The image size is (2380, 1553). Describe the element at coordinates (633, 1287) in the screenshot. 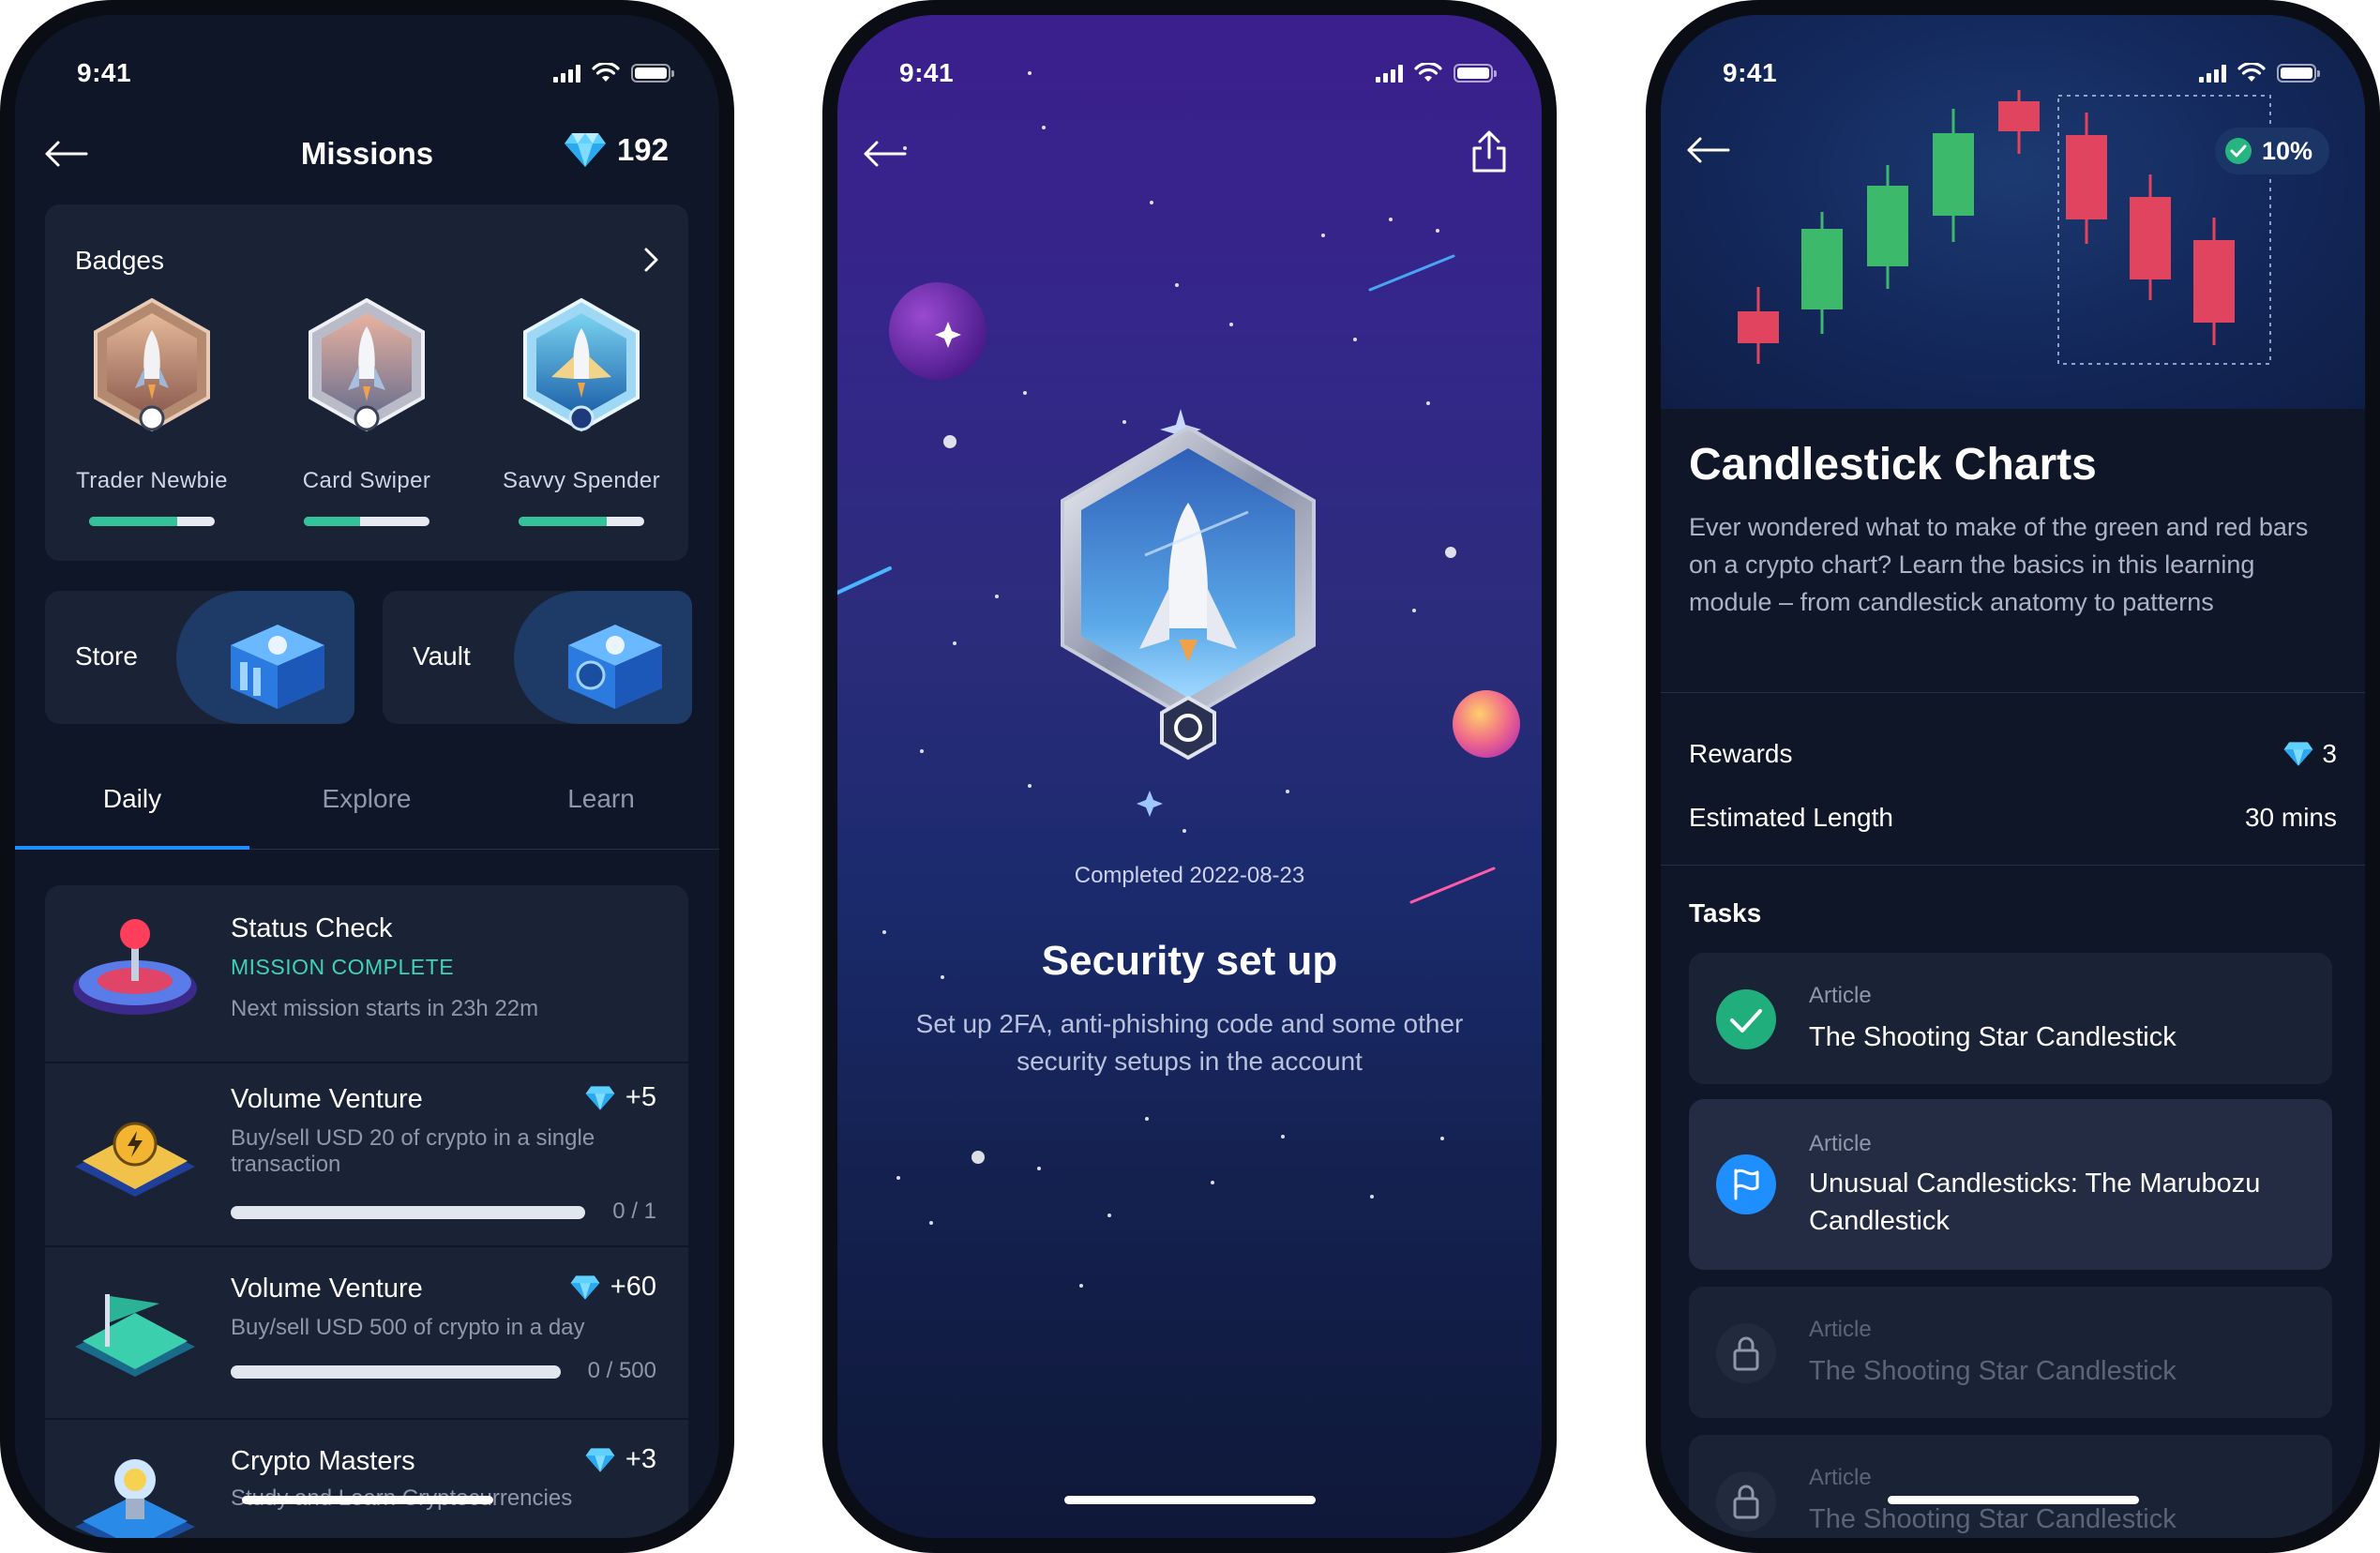

I see `reward-amount: +60` at that location.